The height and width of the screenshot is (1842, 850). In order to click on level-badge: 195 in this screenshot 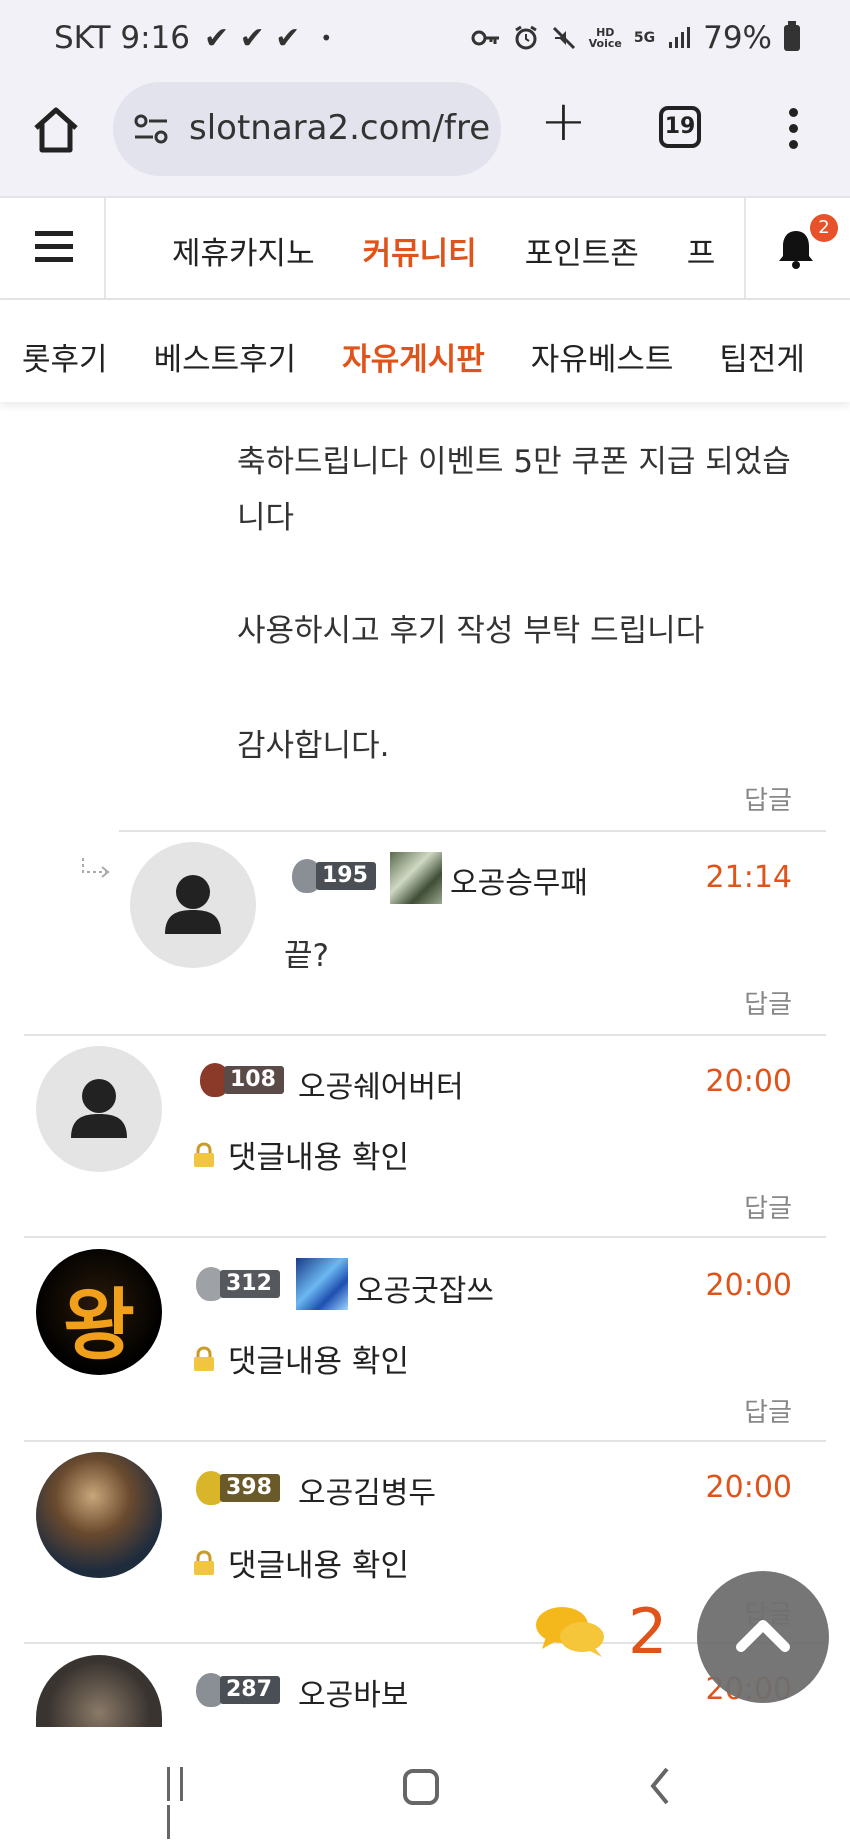, I will do `click(334, 876)`.